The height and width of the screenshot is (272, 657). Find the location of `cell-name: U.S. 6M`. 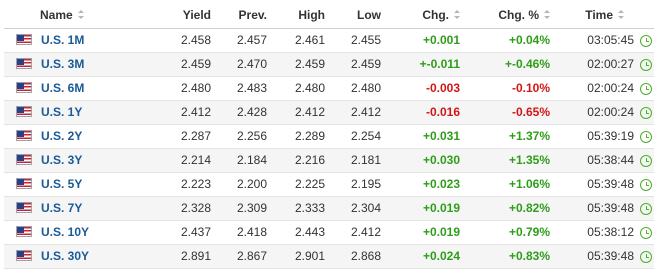

cell-name: U.S. 6M is located at coordinates (79, 88).